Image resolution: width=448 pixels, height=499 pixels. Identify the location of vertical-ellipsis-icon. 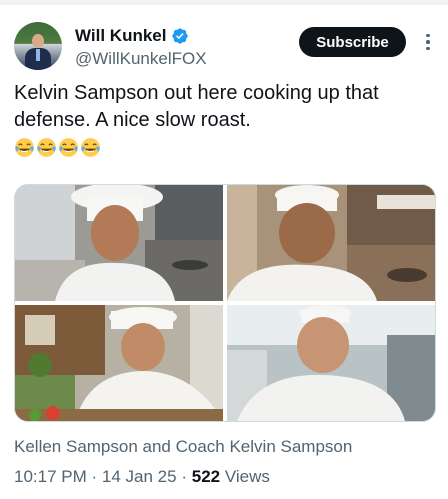
(428, 42).